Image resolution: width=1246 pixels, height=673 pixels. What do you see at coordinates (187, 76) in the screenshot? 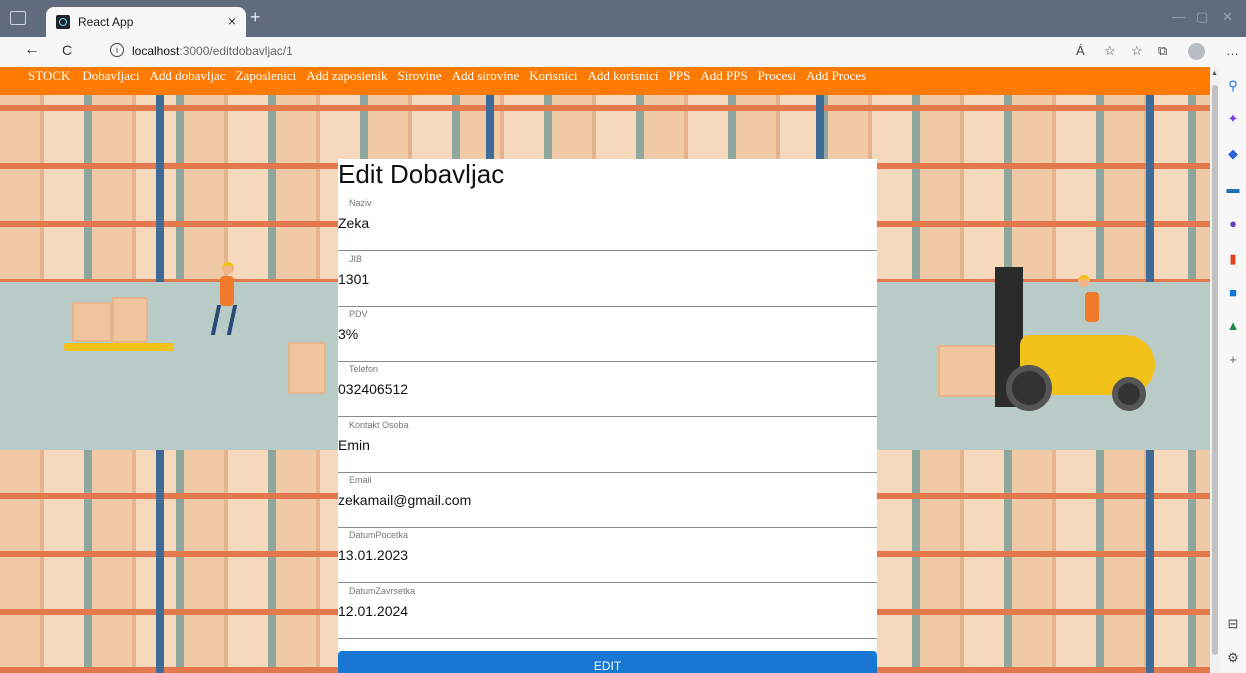
I see `nav-link-add-dobavljac: Add dobavljac` at bounding box center [187, 76].